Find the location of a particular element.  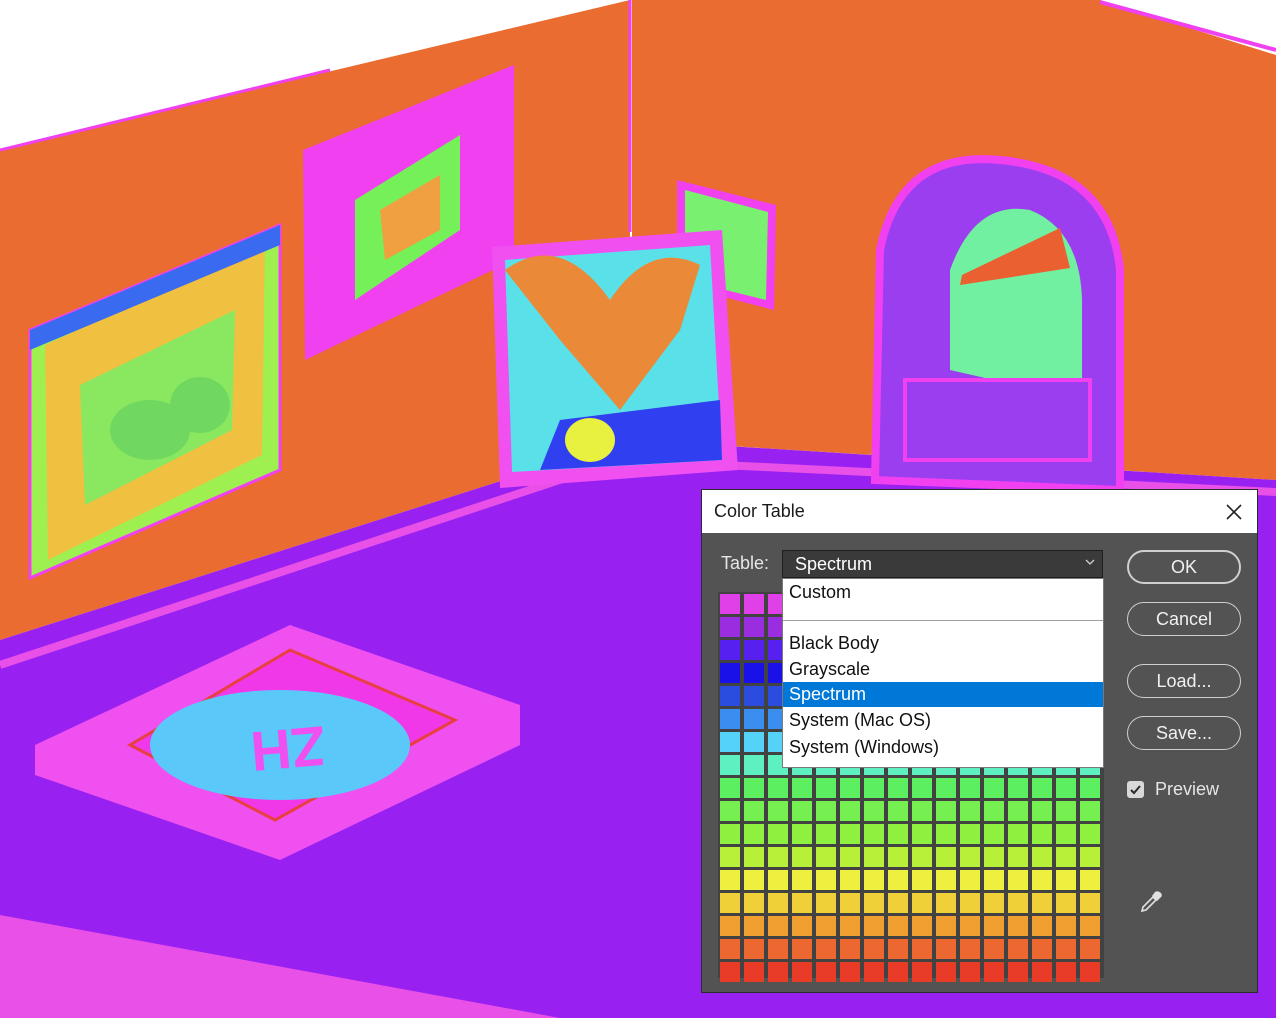

table-select: Spectrum is located at coordinates (942, 564).